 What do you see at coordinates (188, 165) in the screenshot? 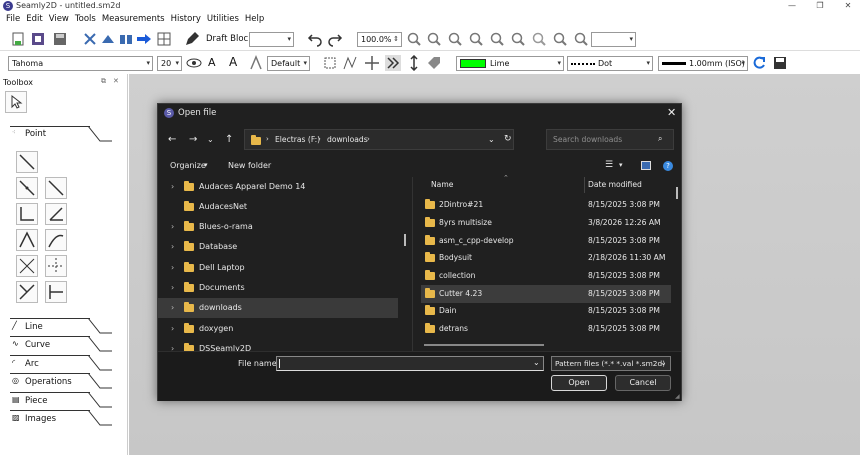
I see `organize-button: Organize` at bounding box center [188, 165].